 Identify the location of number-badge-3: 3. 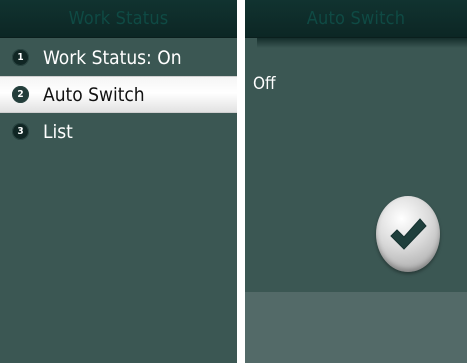
(20, 131).